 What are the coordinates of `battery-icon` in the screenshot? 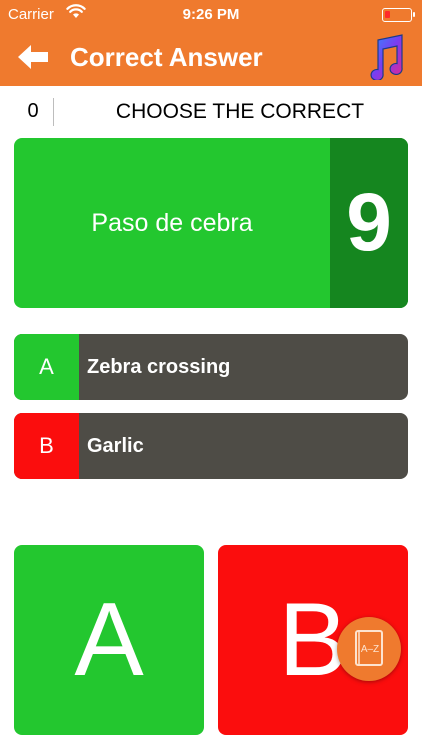 It's located at (398, 15).